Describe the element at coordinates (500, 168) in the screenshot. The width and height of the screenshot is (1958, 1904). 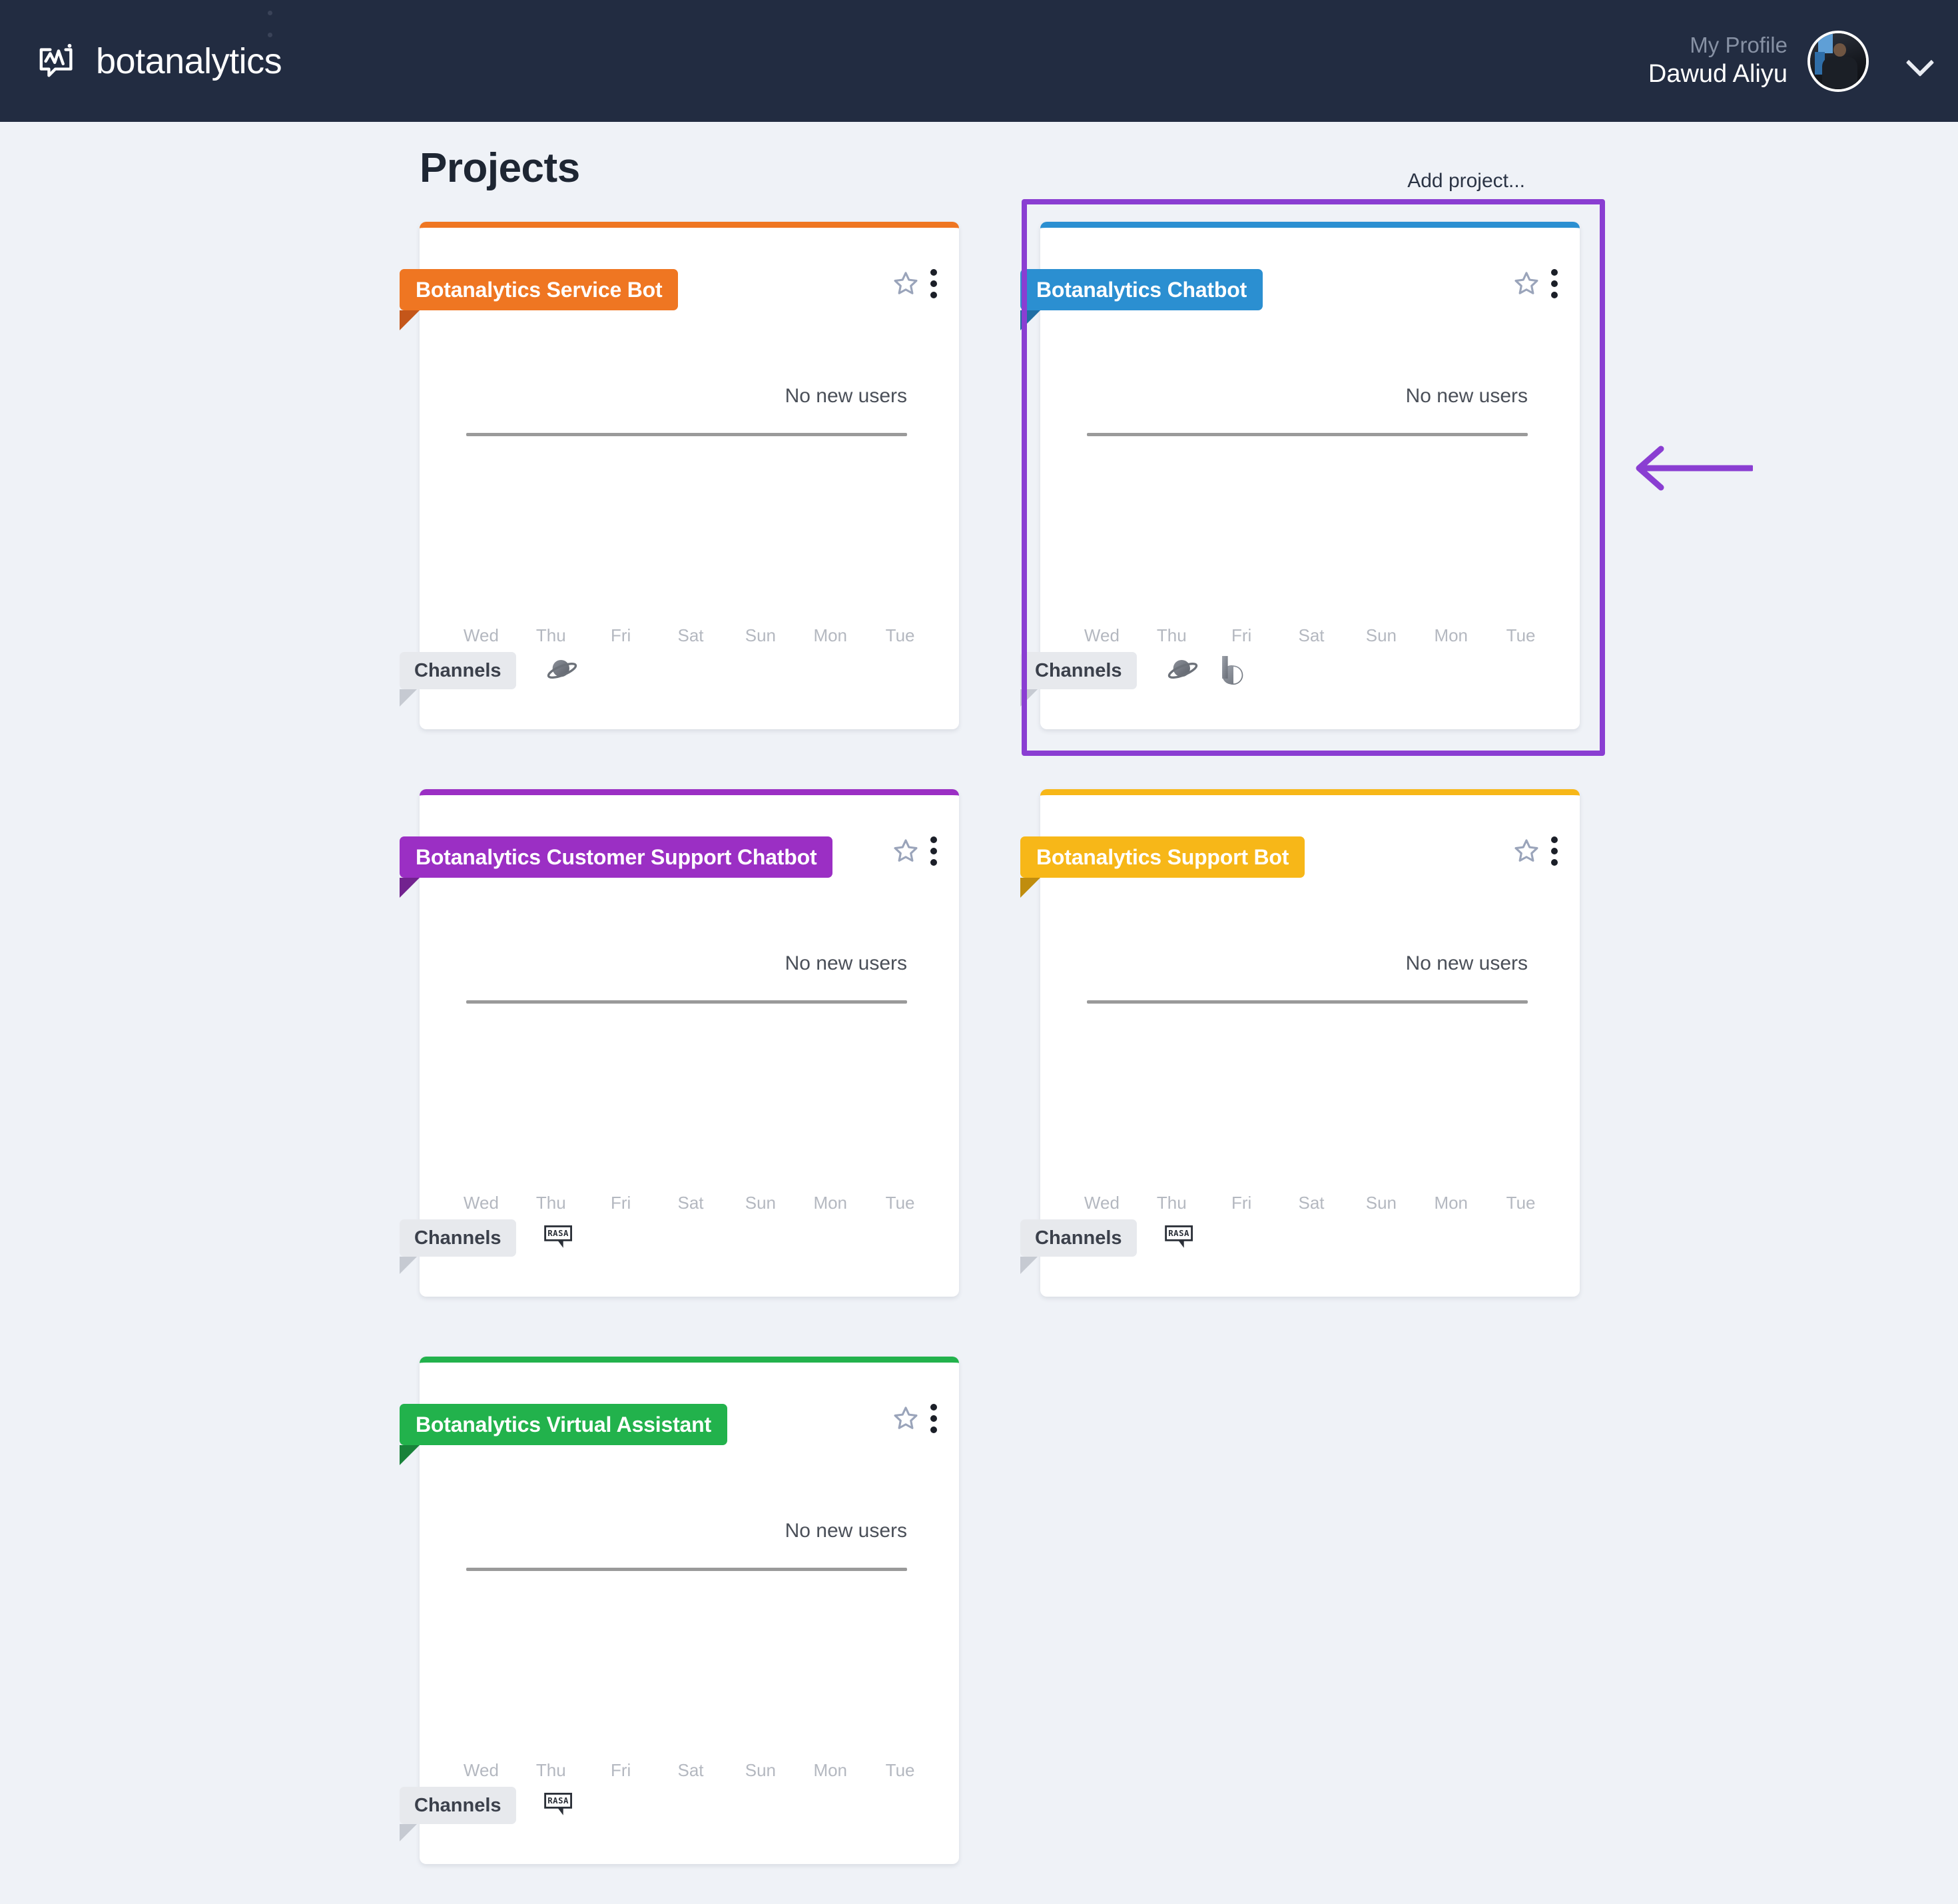
I see `page-title: Projects` at that location.